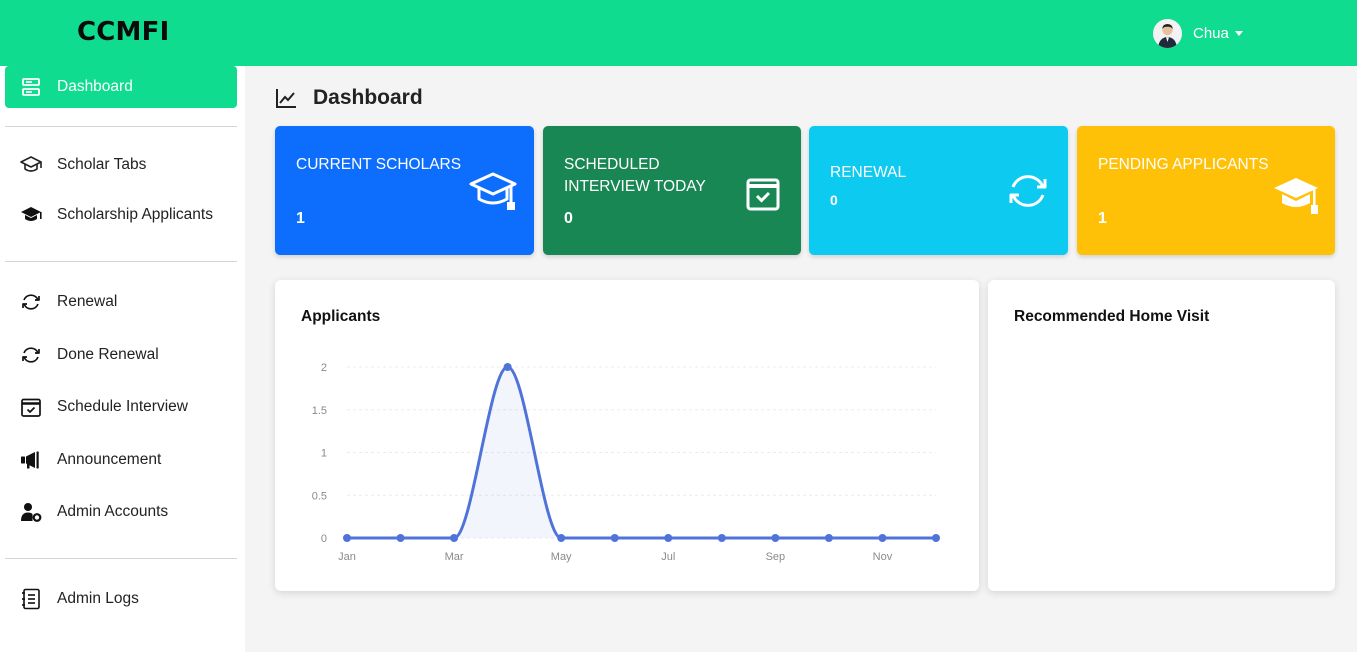 This screenshot has height=652, width=1357. What do you see at coordinates (1112, 316) in the screenshot?
I see `panel-title: Recommended Home Visit` at bounding box center [1112, 316].